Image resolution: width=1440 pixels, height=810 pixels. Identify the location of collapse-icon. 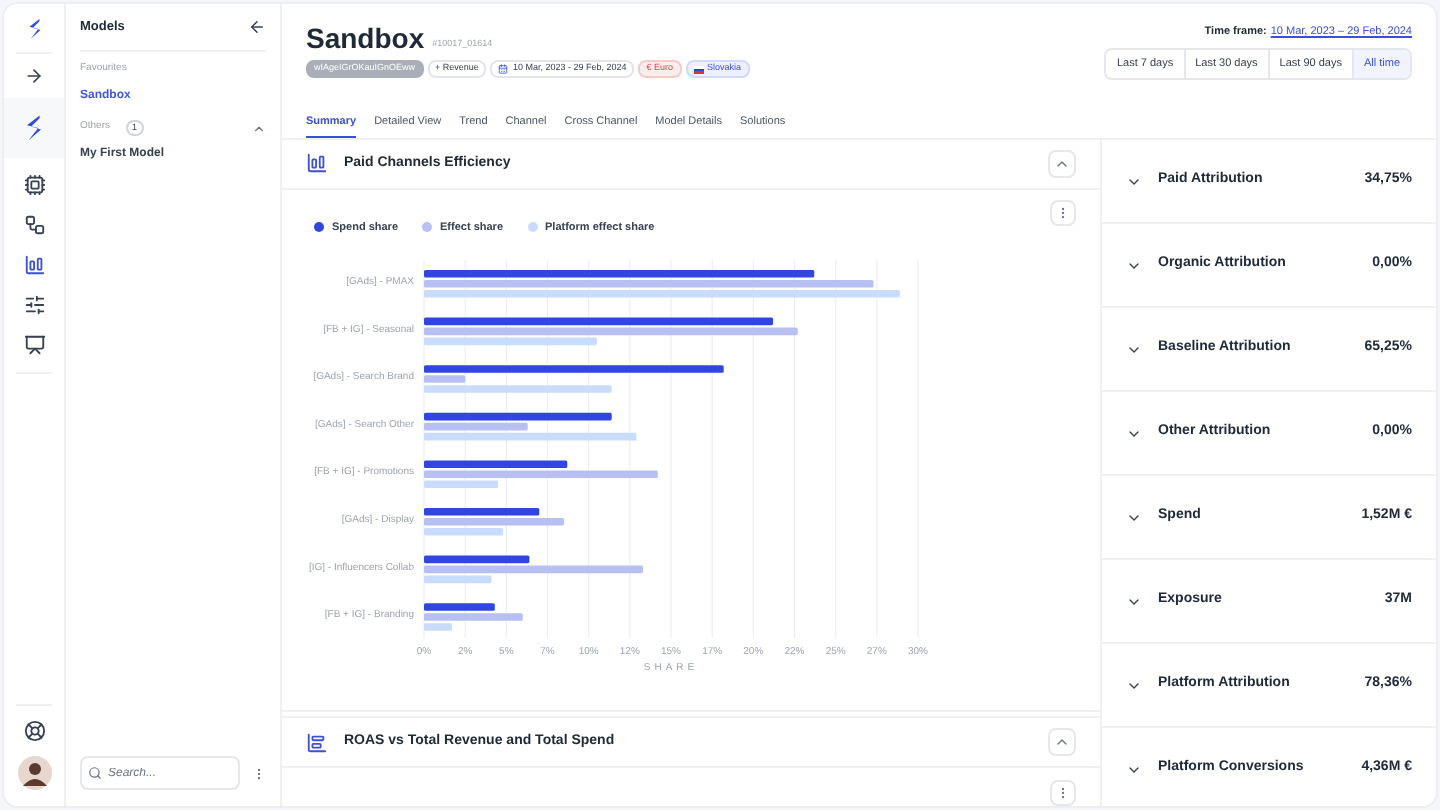
(257, 27).